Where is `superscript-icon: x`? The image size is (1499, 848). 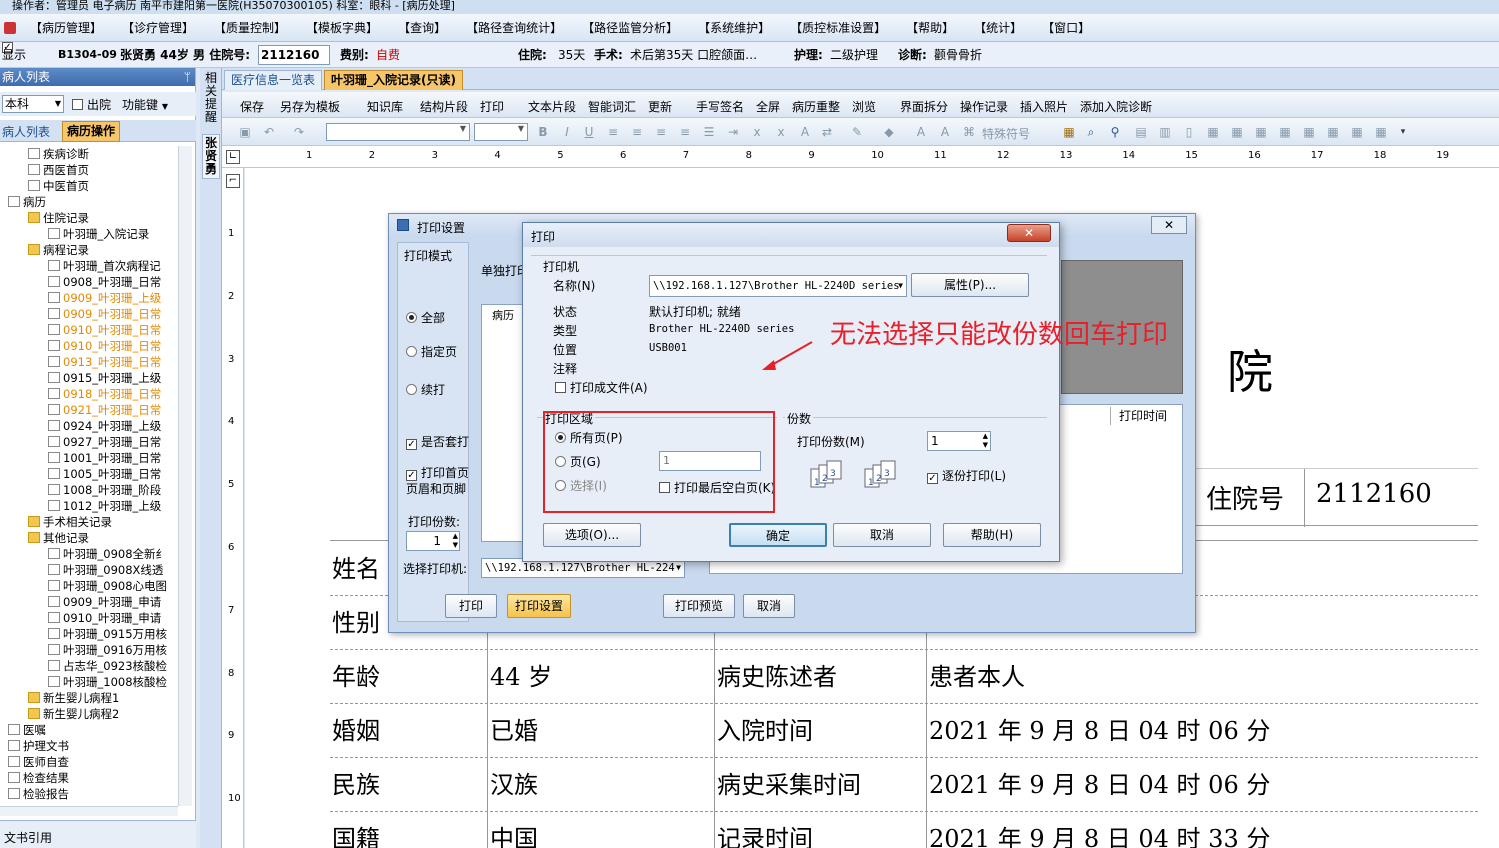
superscript-icon: x is located at coordinates (781, 132).